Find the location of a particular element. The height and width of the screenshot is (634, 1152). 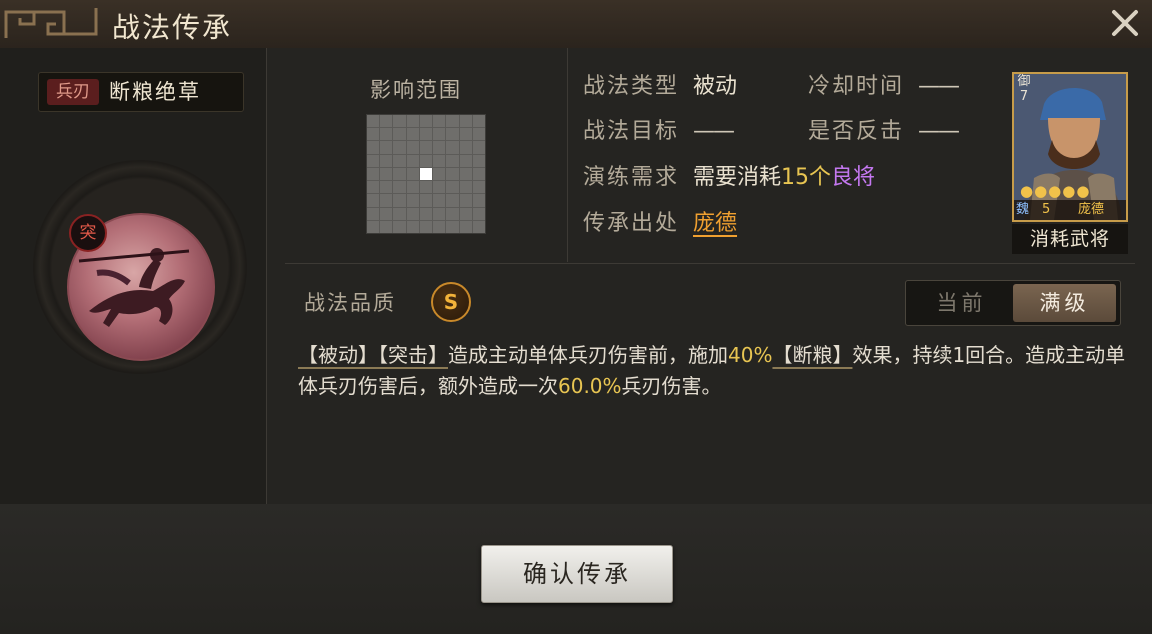

card-faction: 魏 is located at coordinates (1023, 209).